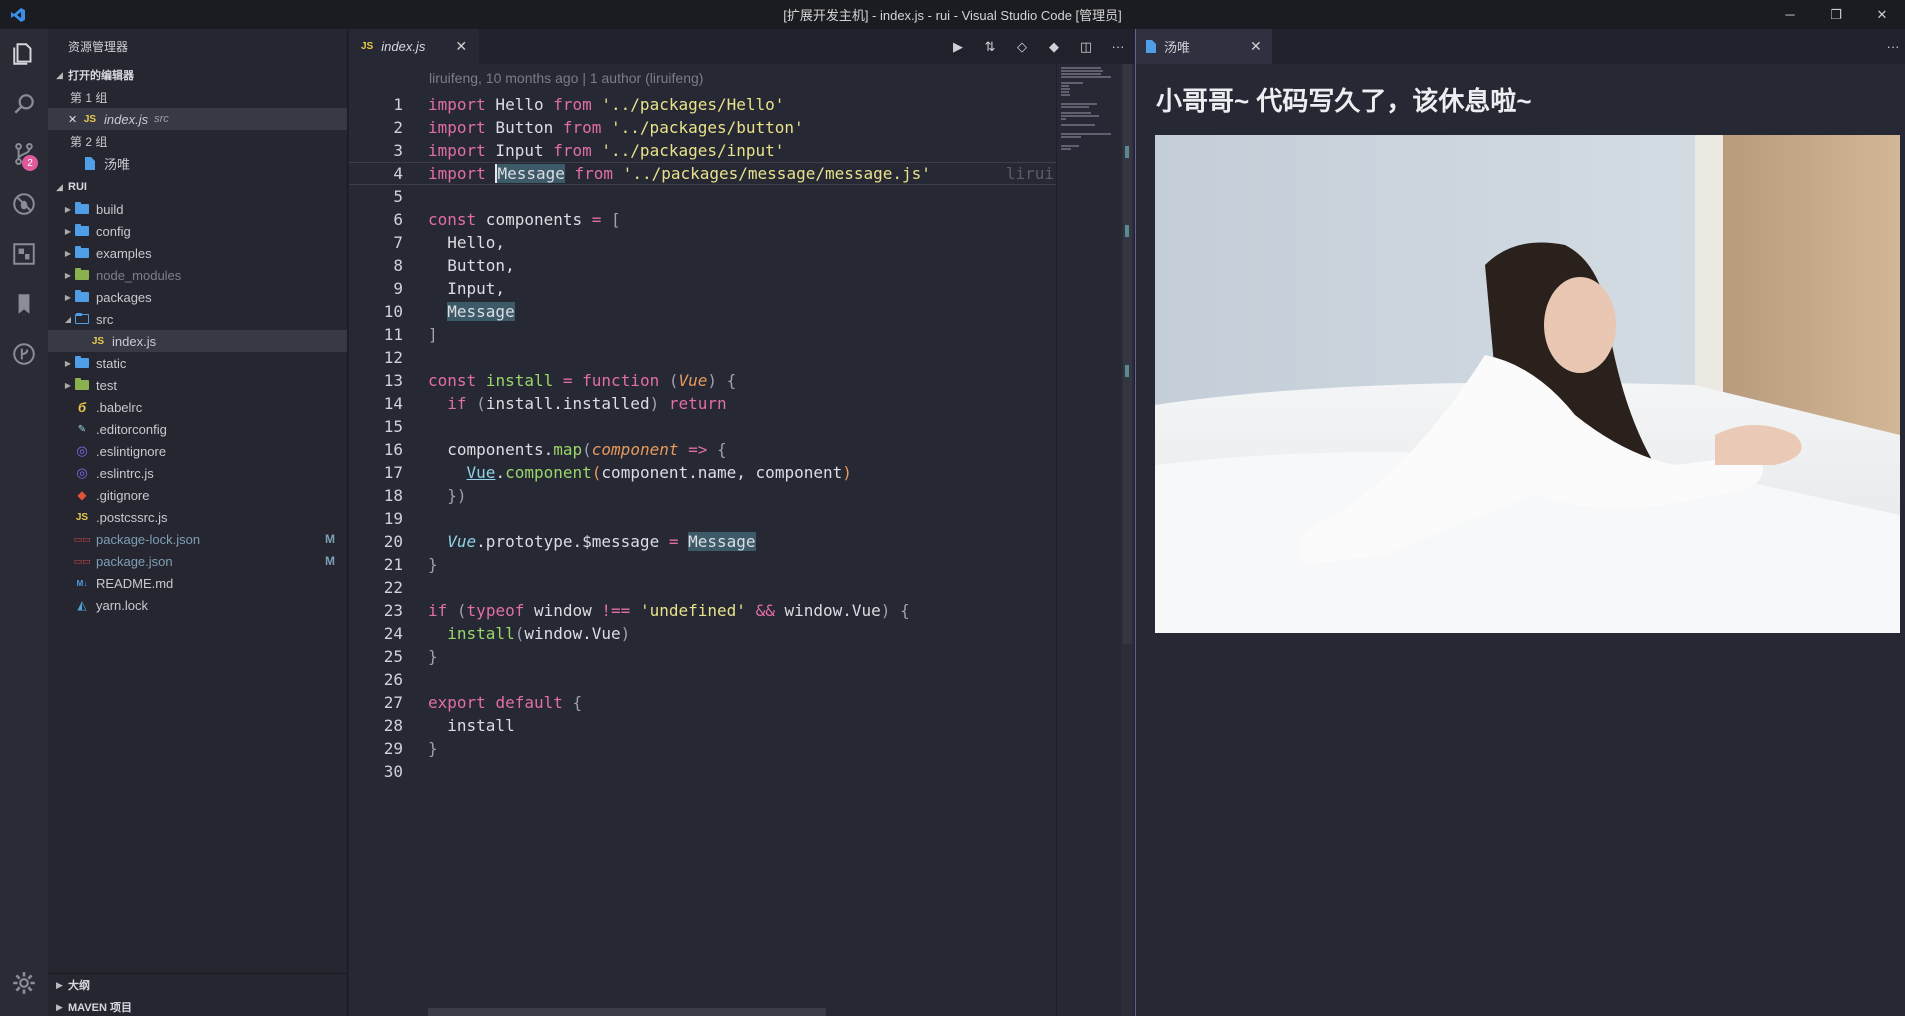  I want to click on editor-group-2: 第 2 组, so click(197, 141).